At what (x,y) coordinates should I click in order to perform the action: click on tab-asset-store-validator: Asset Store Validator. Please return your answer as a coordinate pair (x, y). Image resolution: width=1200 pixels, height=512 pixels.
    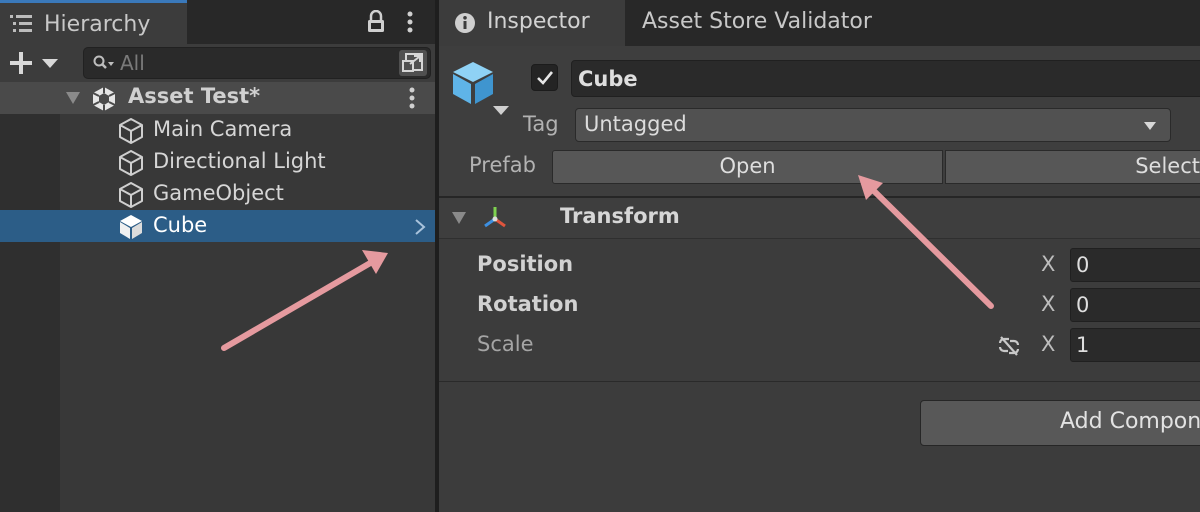
    Looking at the image, I should click on (775, 23).